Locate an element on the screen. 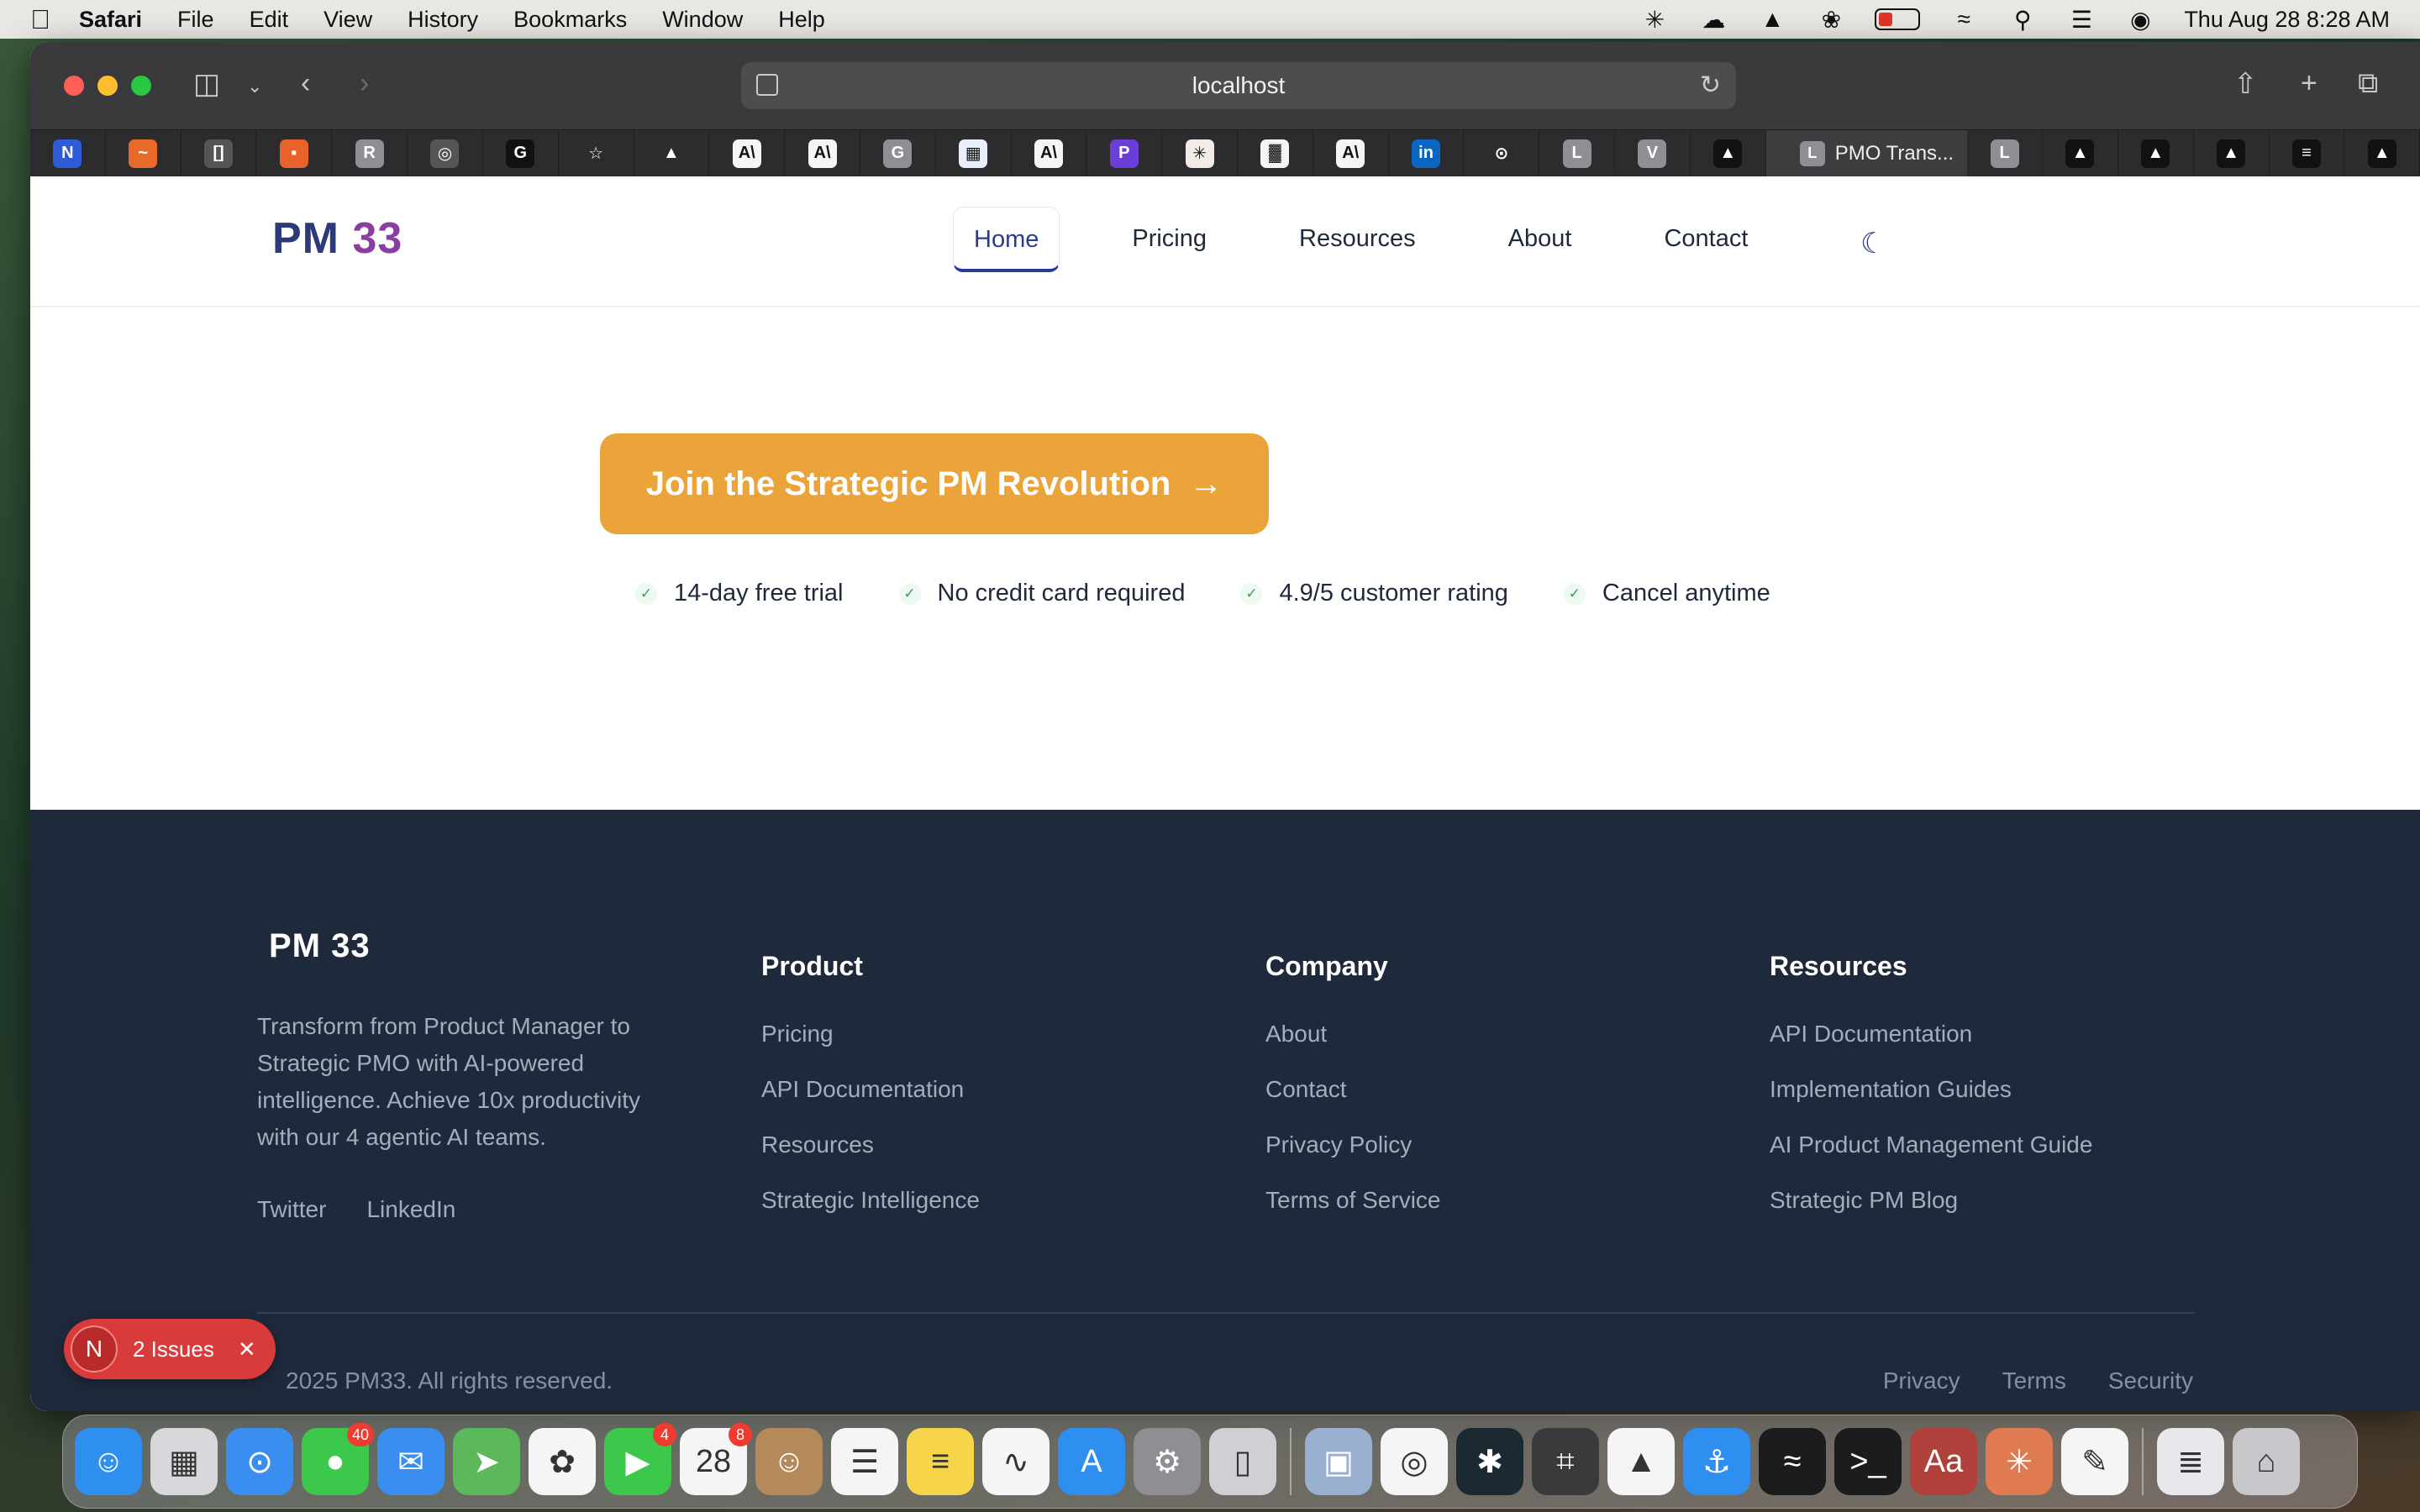 This screenshot has width=2420, height=1512. menu-window: Window is located at coordinates (703, 20).